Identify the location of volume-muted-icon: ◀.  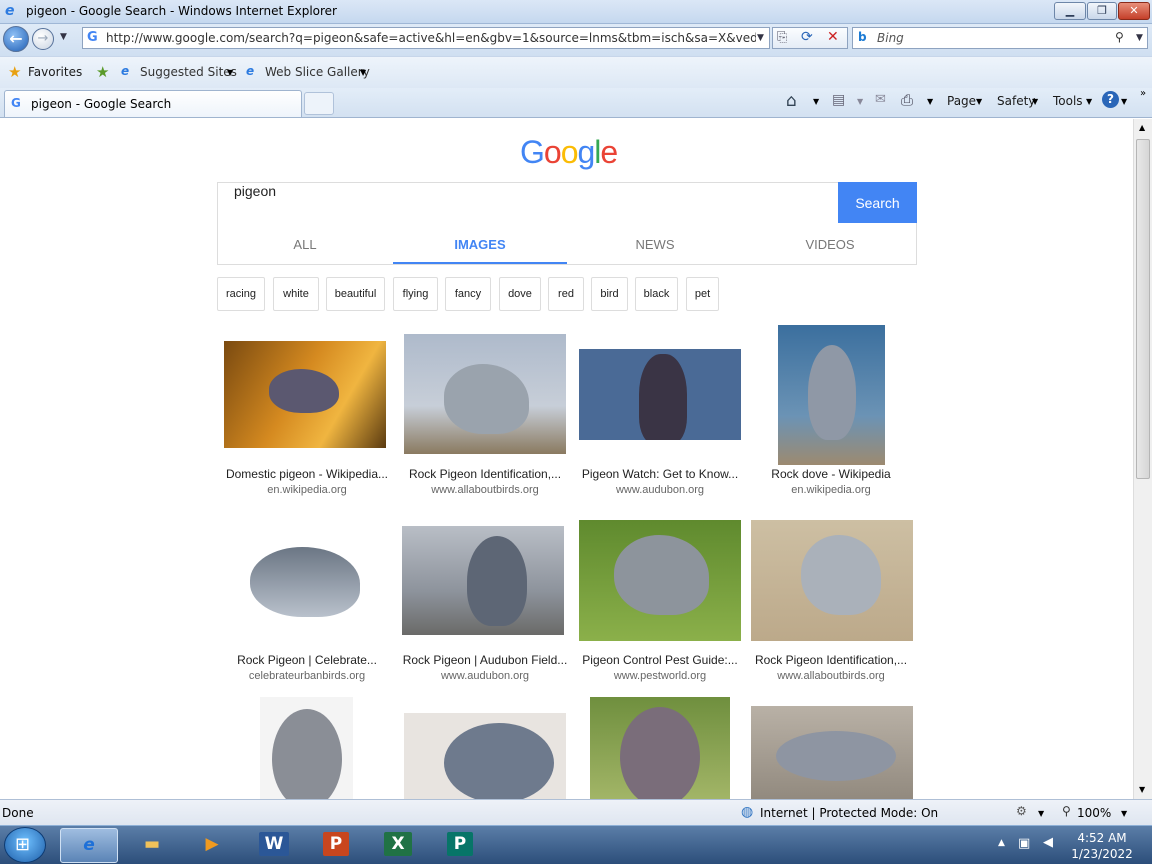
(1048, 842).